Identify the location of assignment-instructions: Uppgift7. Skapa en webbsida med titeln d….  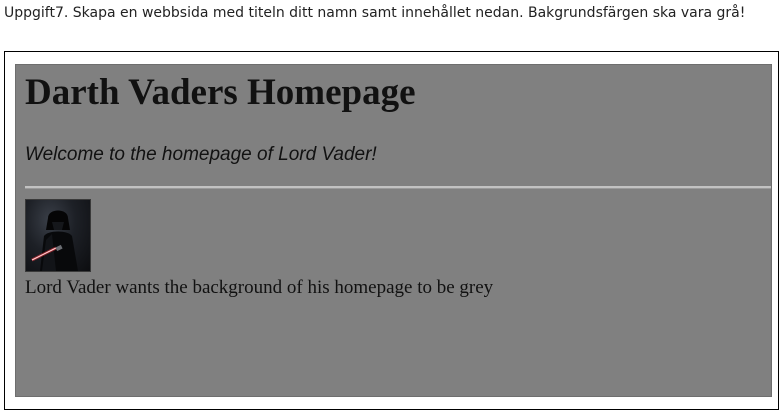
(375, 13).